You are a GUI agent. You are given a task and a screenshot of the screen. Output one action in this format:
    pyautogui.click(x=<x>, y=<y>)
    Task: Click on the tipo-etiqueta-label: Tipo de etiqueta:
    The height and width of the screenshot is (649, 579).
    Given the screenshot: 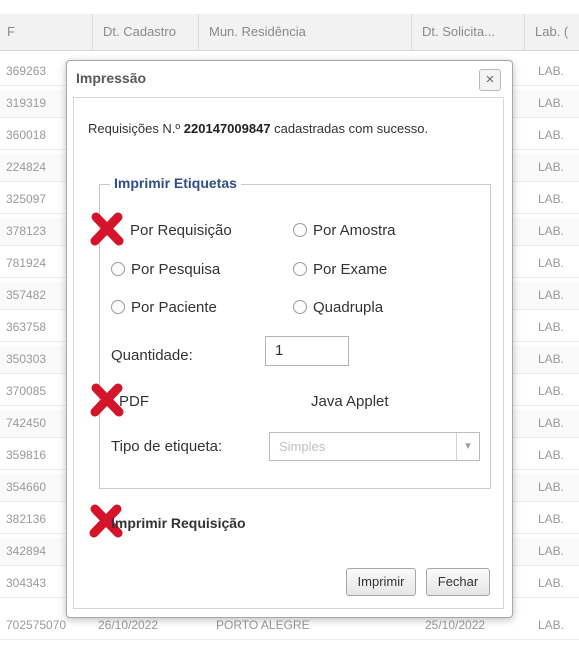 What is the action you would take?
    pyautogui.click(x=167, y=446)
    